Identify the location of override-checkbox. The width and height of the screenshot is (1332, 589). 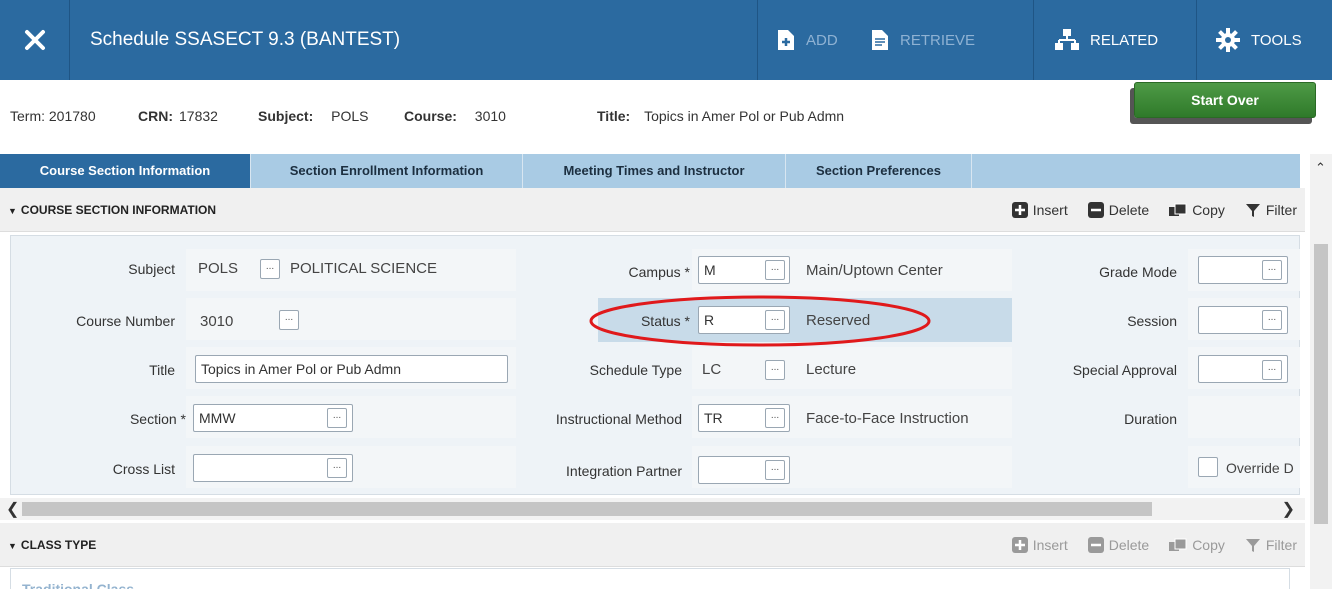
(1208, 467).